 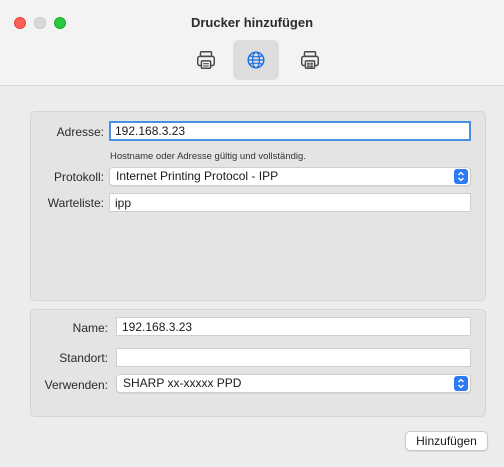 I want to click on toolbar-windows-printer, so click(x=310, y=60).